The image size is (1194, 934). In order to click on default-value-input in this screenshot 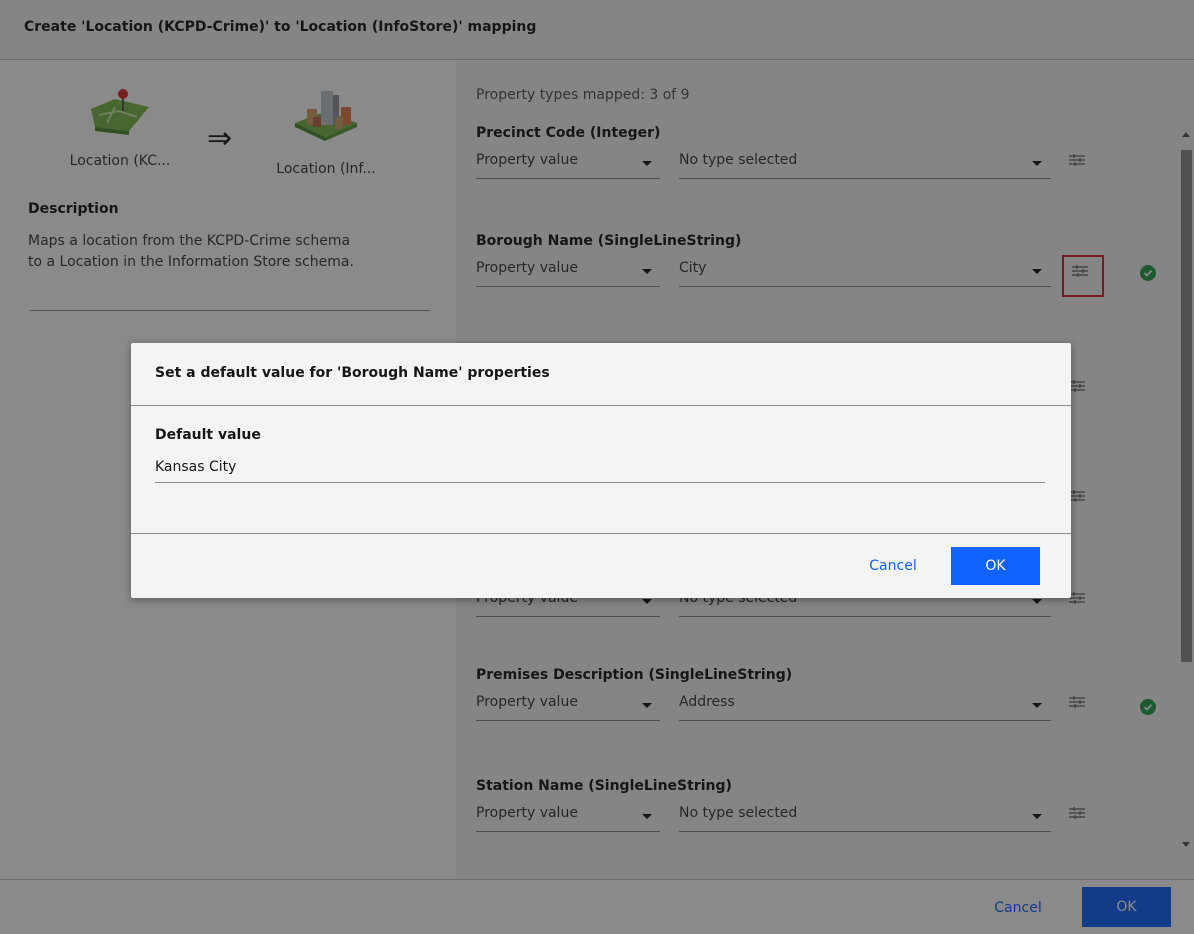, I will do `click(600, 467)`.